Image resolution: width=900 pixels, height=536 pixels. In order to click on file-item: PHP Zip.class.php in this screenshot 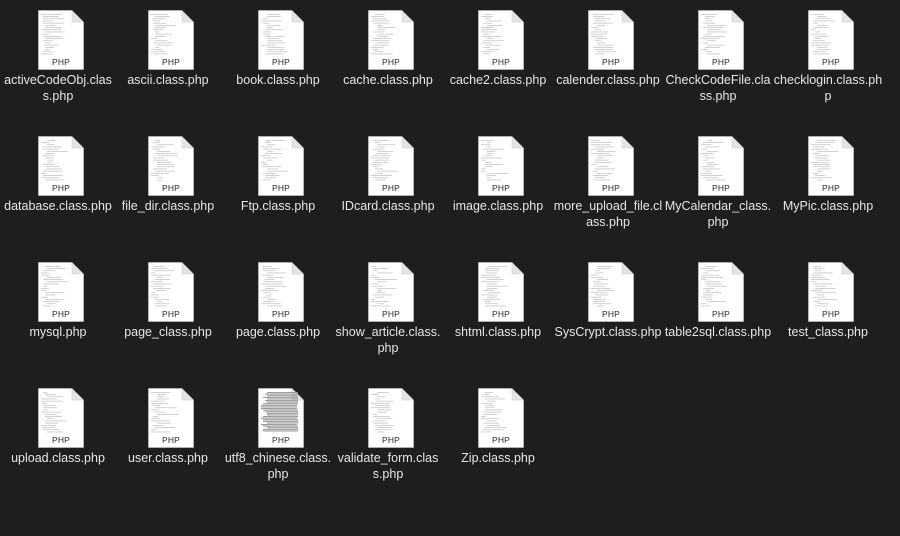, I will do `click(498, 440)`.